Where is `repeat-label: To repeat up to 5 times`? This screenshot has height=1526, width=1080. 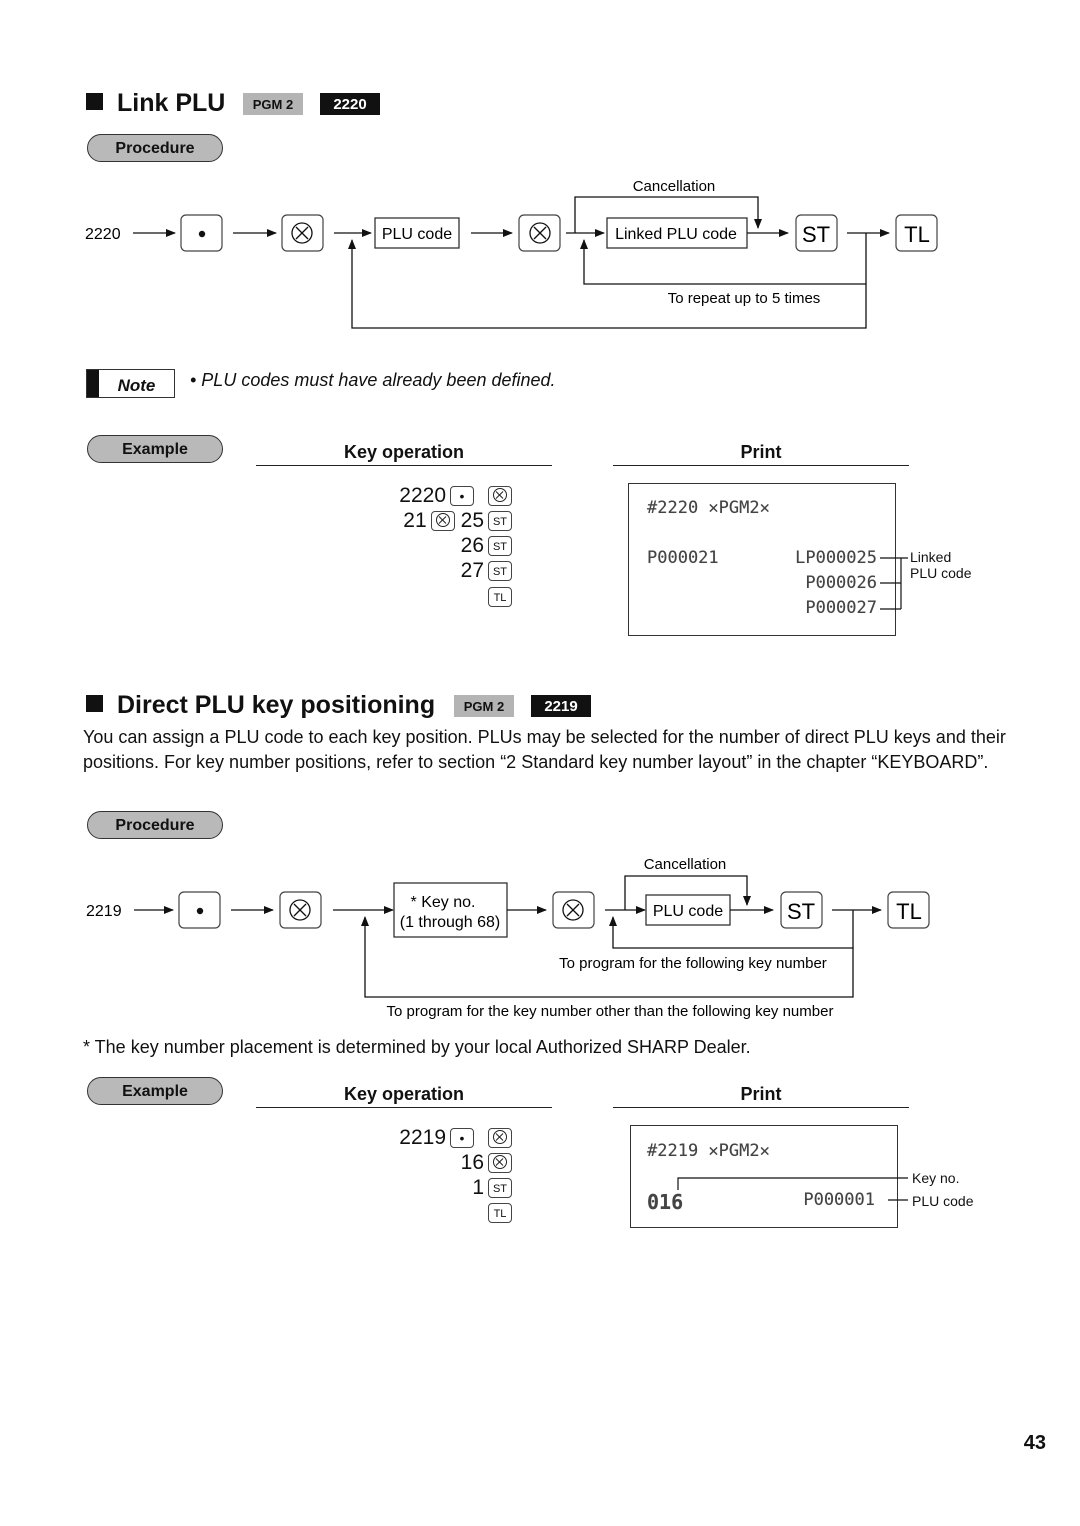
repeat-label: To repeat up to 5 times is located at coordinates (744, 298).